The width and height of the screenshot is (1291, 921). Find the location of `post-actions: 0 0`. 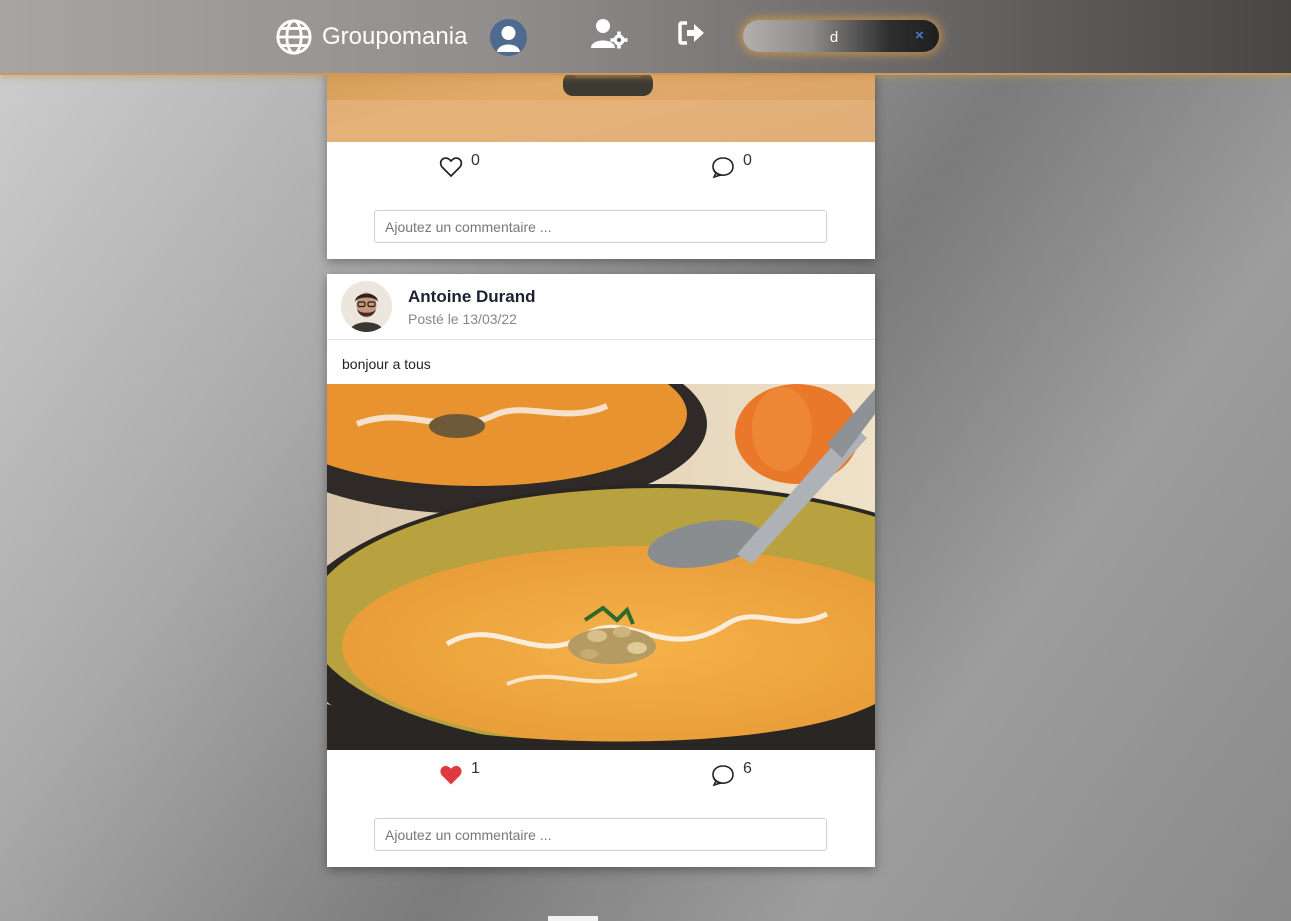

post-actions: 0 0 is located at coordinates (601, 167).